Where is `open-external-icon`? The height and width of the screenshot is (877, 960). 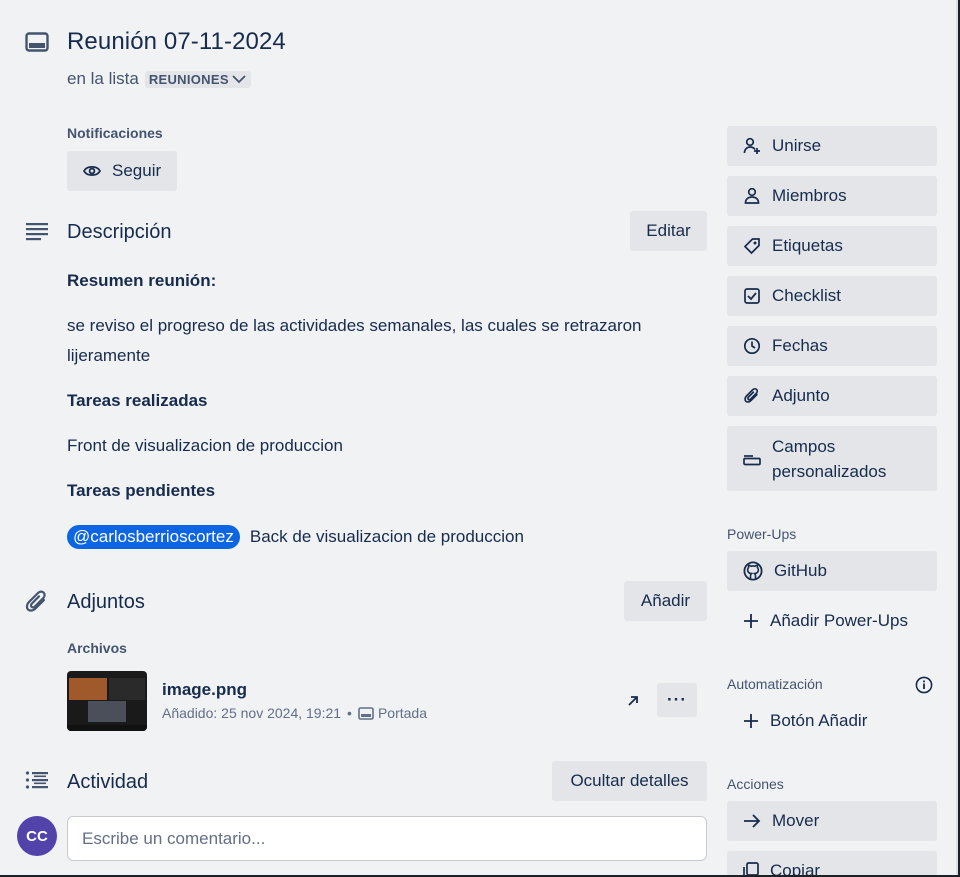 open-external-icon is located at coordinates (633, 701).